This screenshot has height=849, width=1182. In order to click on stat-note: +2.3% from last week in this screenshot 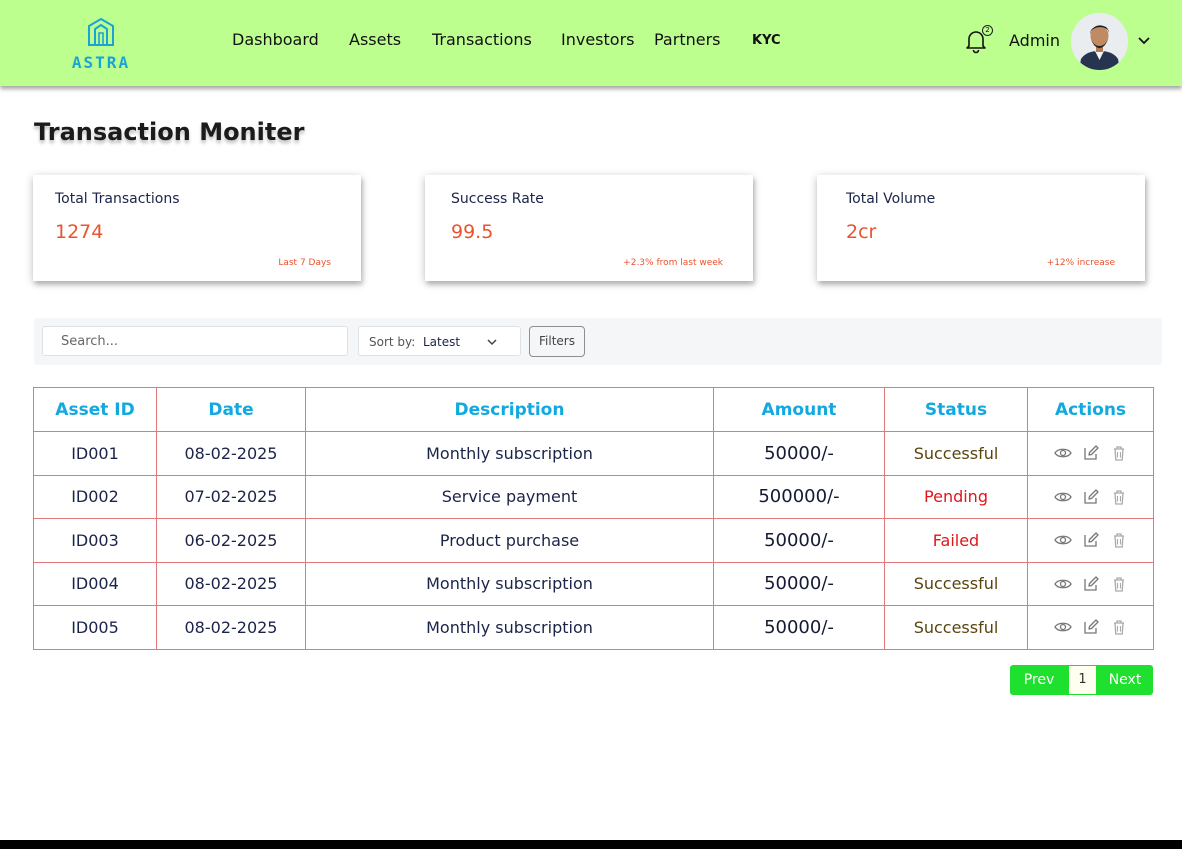, I will do `click(673, 263)`.